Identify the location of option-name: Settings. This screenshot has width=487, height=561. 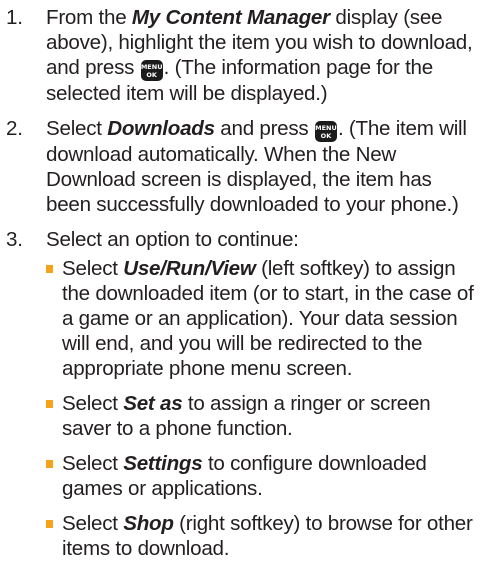
(163, 463).